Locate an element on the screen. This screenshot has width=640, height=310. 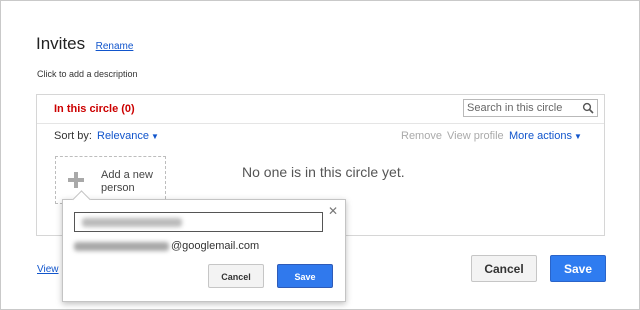
rename-link: Rename is located at coordinates (115, 46).